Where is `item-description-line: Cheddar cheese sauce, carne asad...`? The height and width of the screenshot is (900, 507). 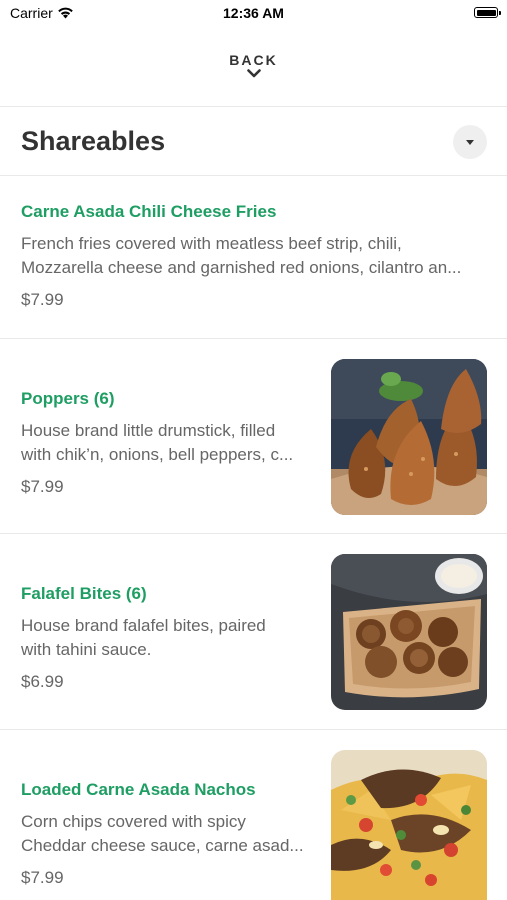 item-description-line: Cheddar cheese sauce, carne asad... is located at coordinates (162, 845).